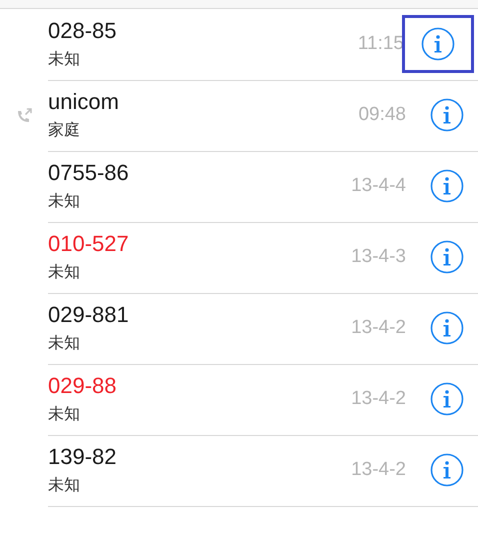  Describe the element at coordinates (88, 173) in the screenshot. I see `caller-number: 0755-86` at that location.